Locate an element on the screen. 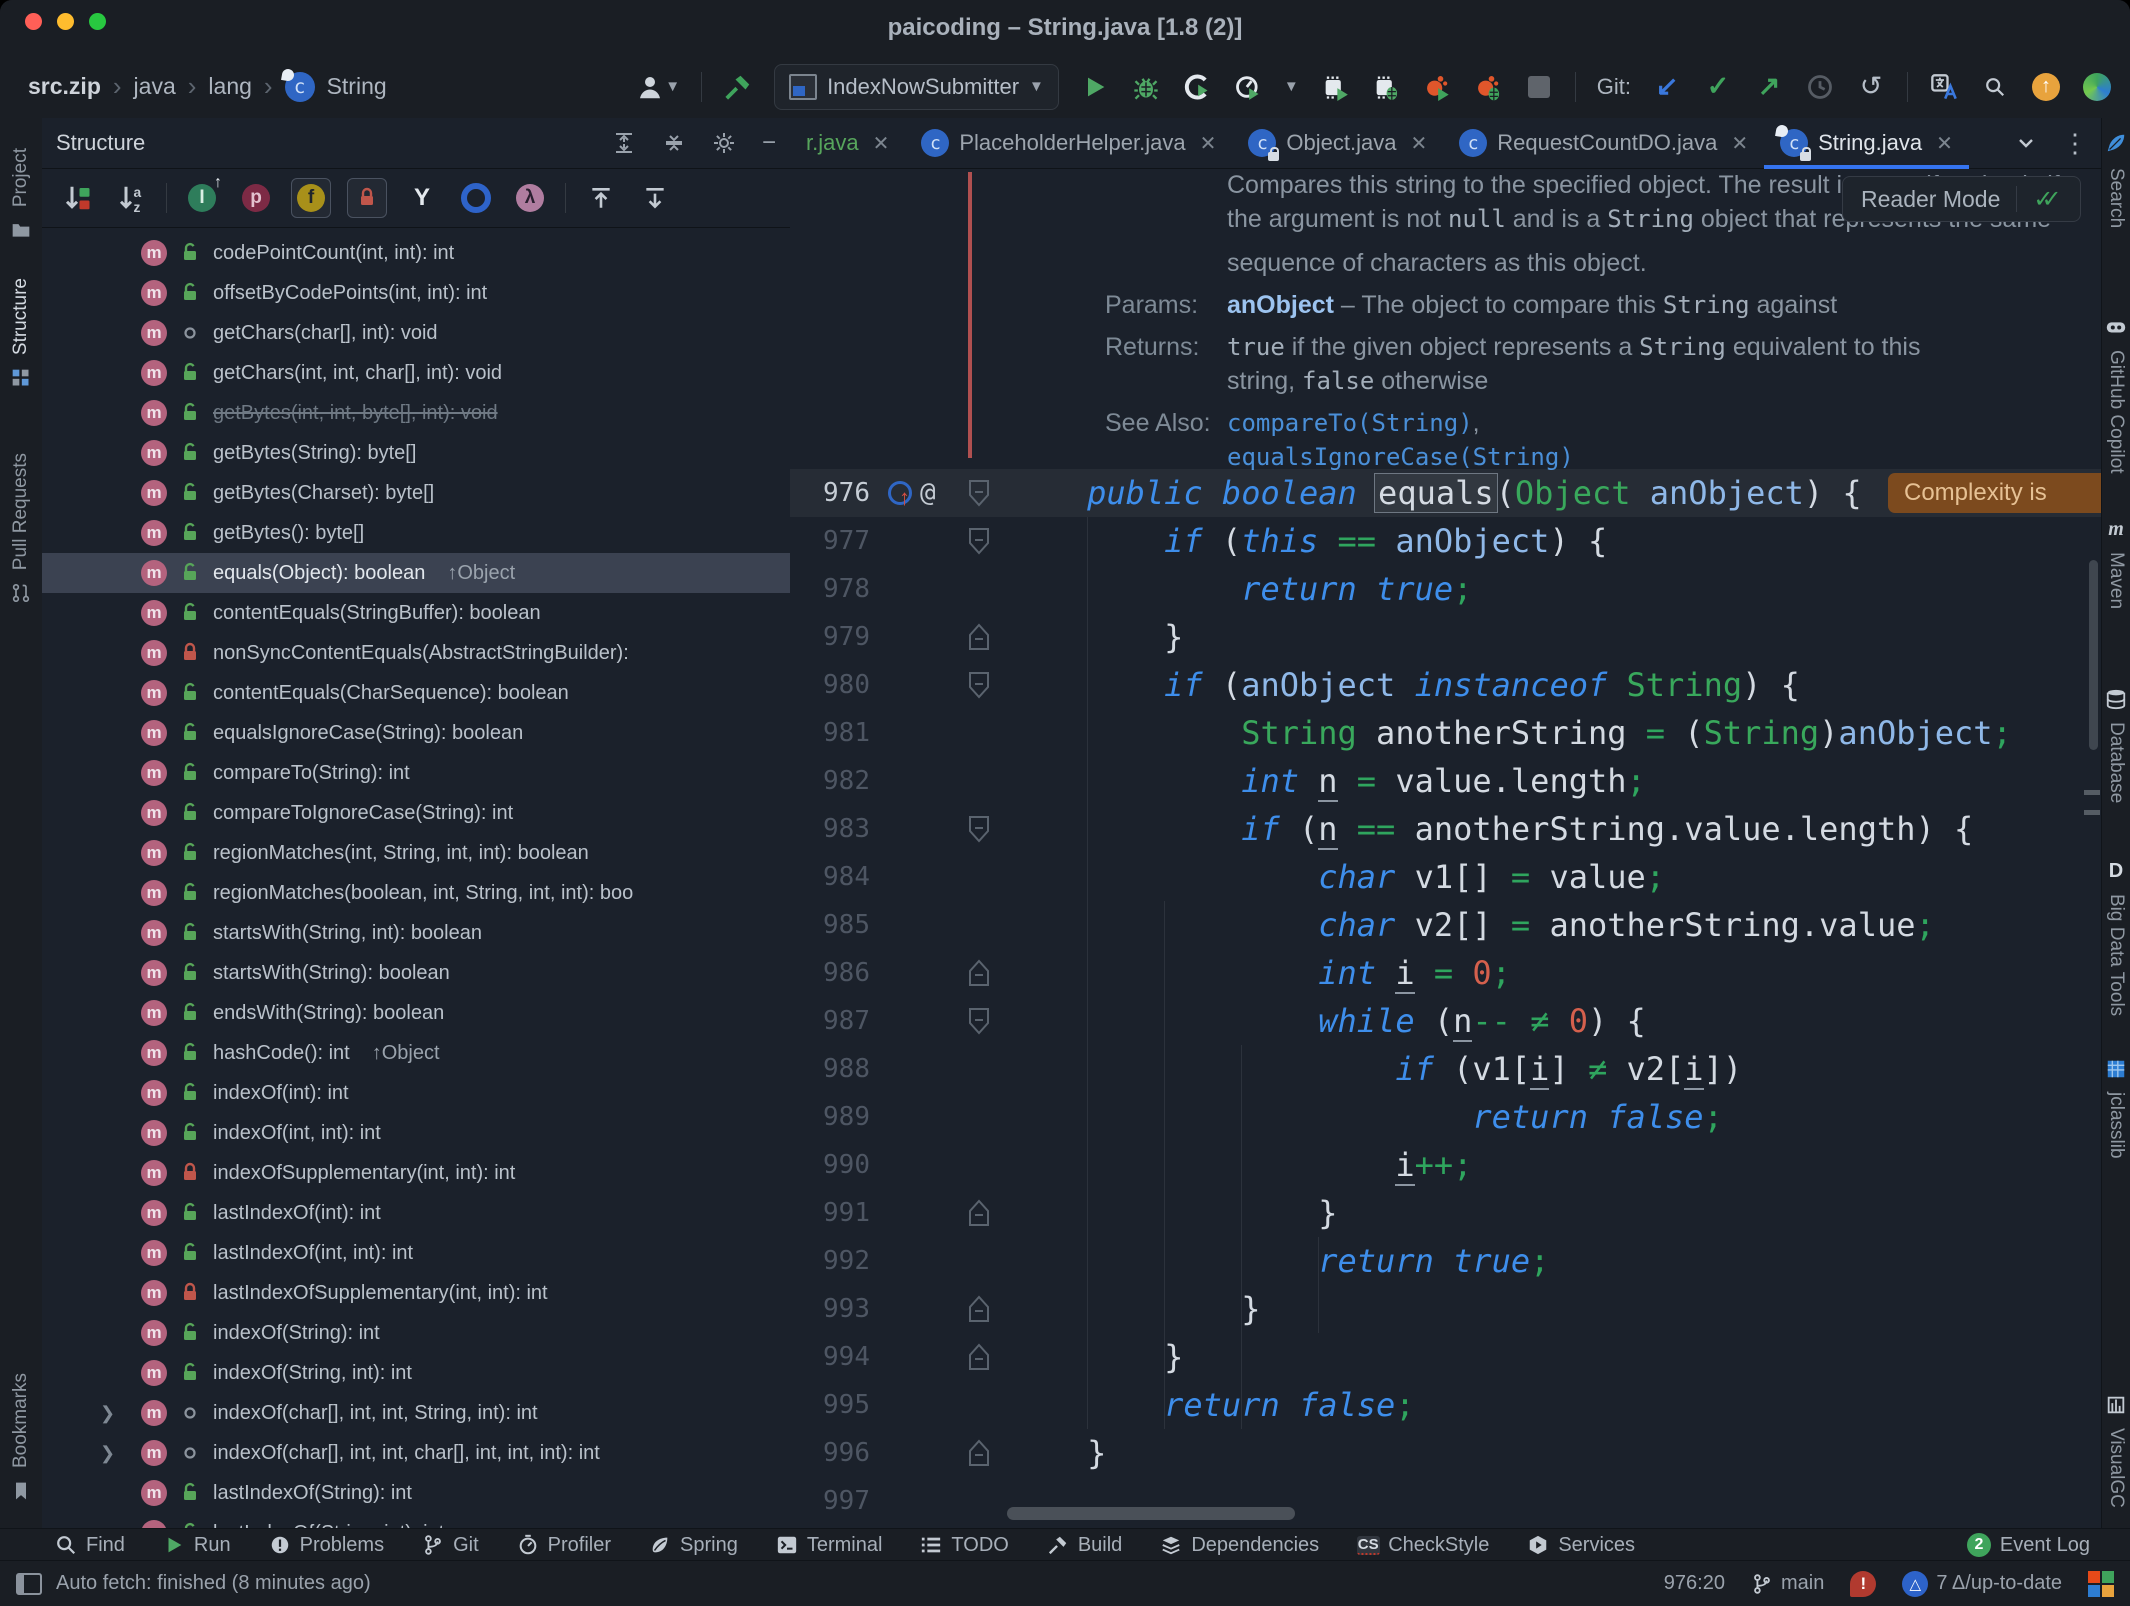  code-line-988: 988 if (v1[i] ≠ v2[i]) is located at coordinates (1446, 1069).